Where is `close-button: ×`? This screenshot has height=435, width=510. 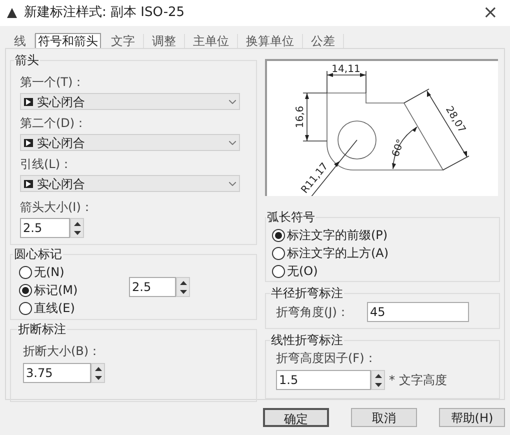
close-button: × is located at coordinates (490, 13).